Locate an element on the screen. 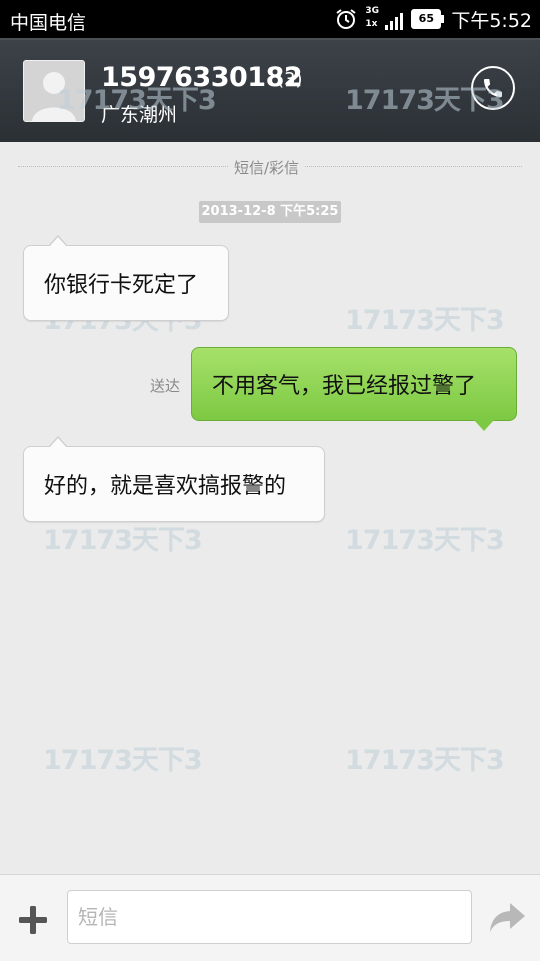  incoming-message: 你银行卡死定了 is located at coordinates (126, 278).